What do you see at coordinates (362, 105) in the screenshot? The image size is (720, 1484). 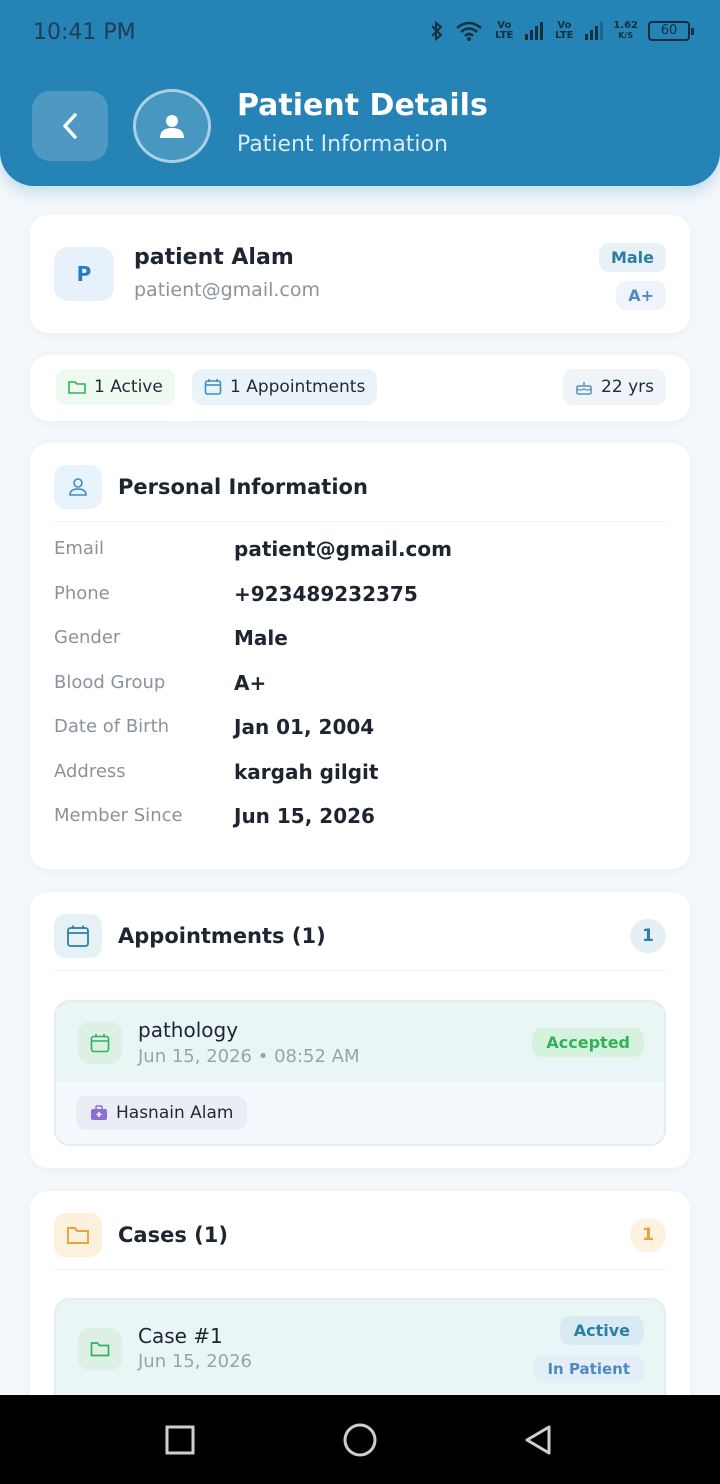 I see `page-title: Patient Details` at bounding box center [362, 105].